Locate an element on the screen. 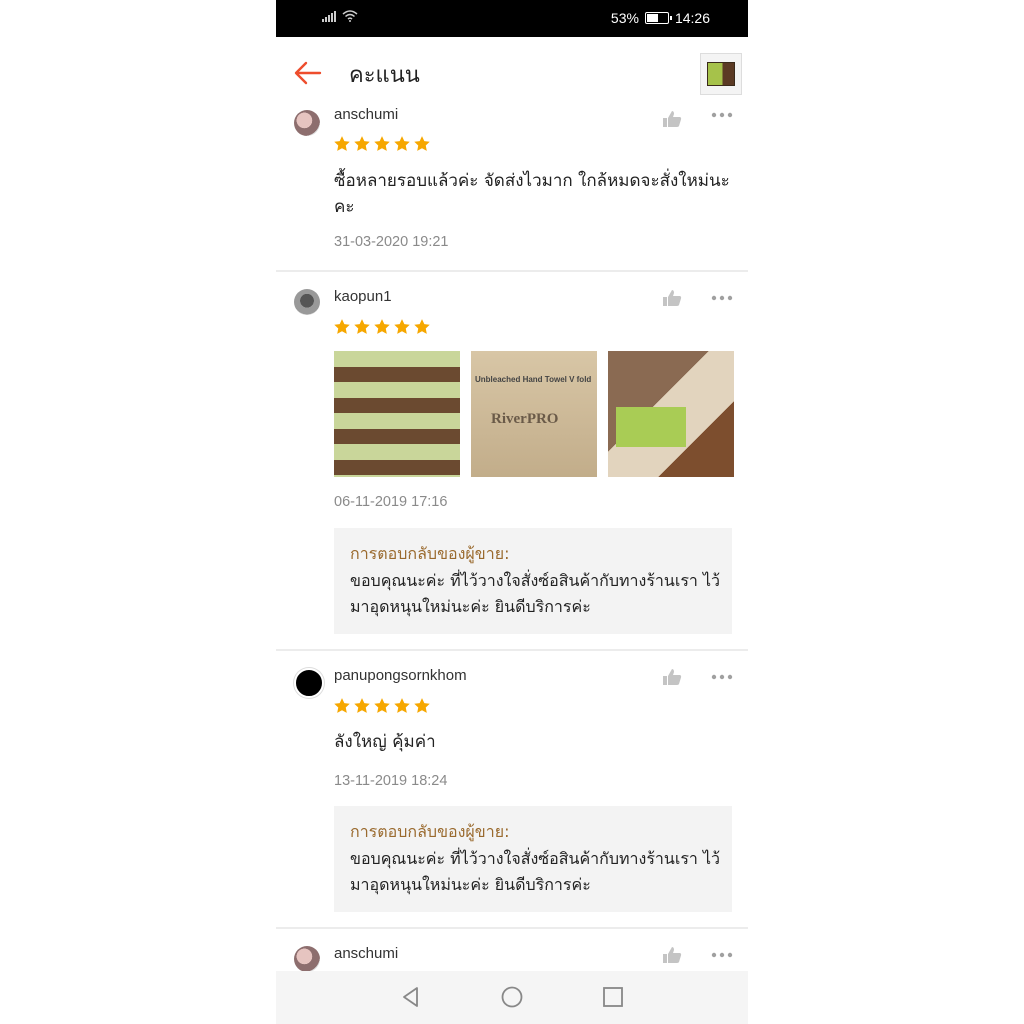  app-header: คะแนน is located at coordinates (512, 70).